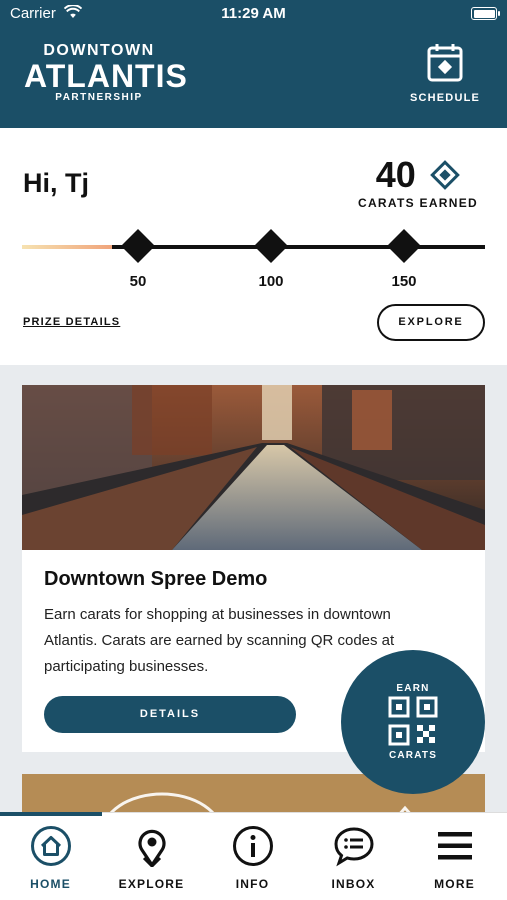 This screenshot has height=900, width=507. I want to click on tab-bar: HOME EXPLORE INFO INBOX MORE, so click(253, 856).